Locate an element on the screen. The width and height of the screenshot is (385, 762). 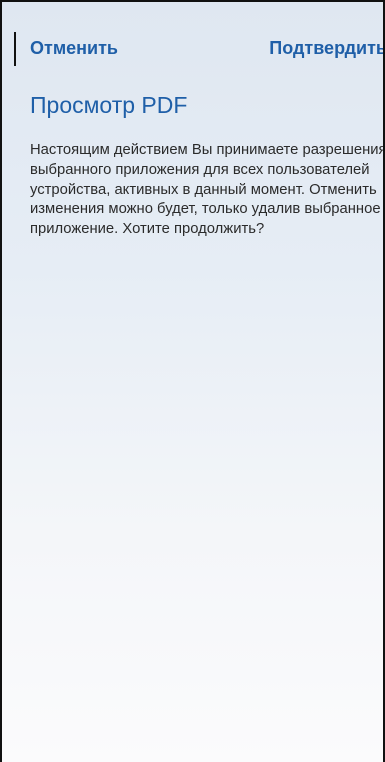
confirm-button: Подтвердить is located at coordinates (326, 48).